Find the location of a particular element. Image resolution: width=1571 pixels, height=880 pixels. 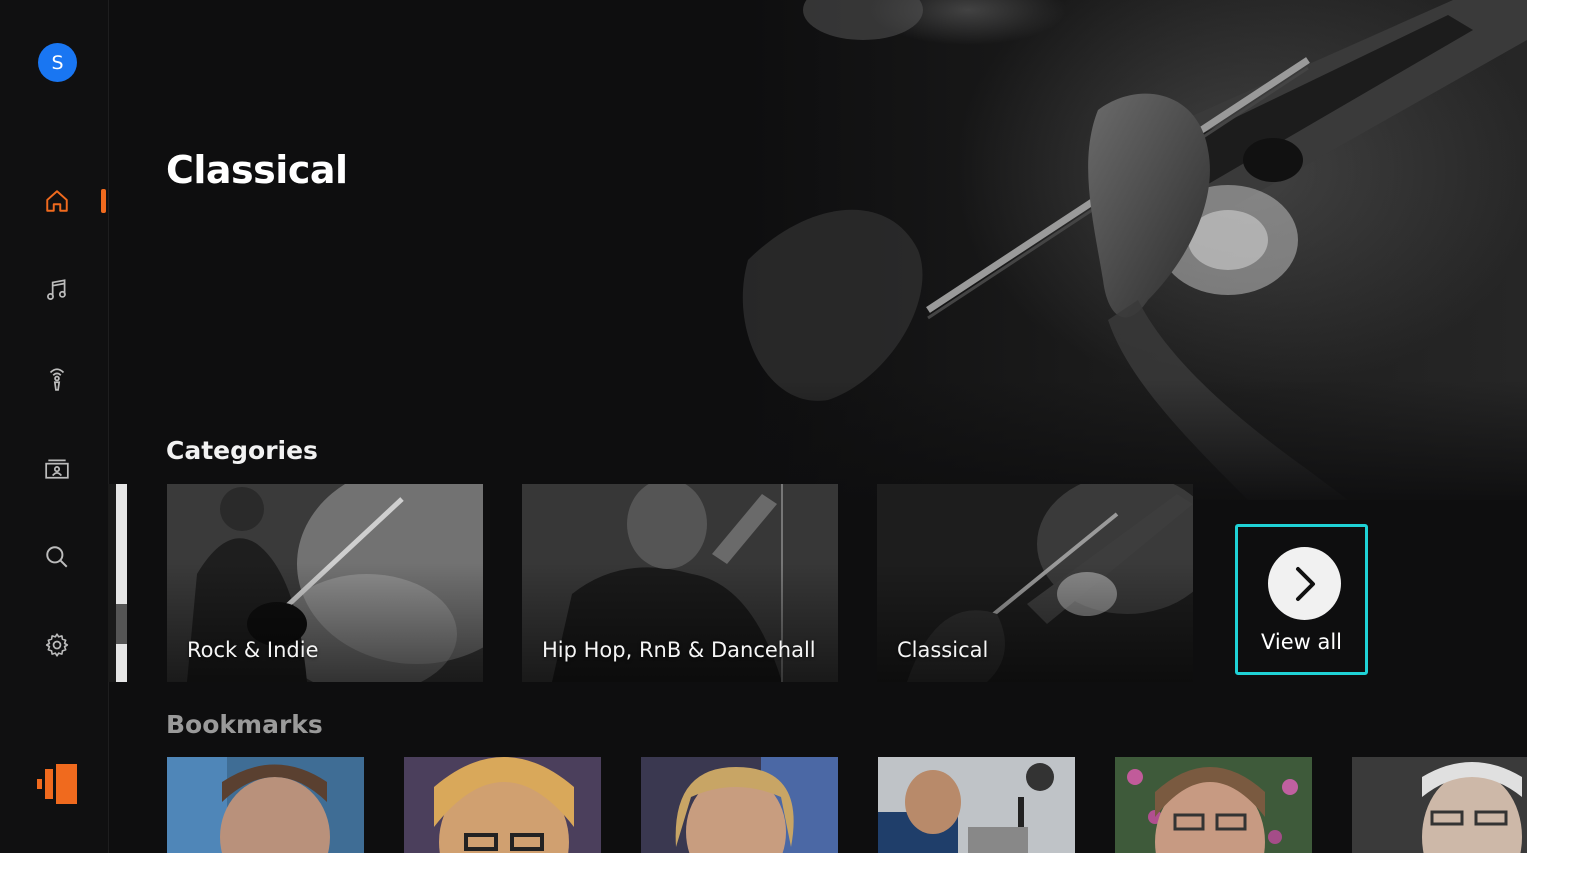

category-card-hiphop: Hip Hop, RnB & Dancehall is located at coordinates (680, 583).